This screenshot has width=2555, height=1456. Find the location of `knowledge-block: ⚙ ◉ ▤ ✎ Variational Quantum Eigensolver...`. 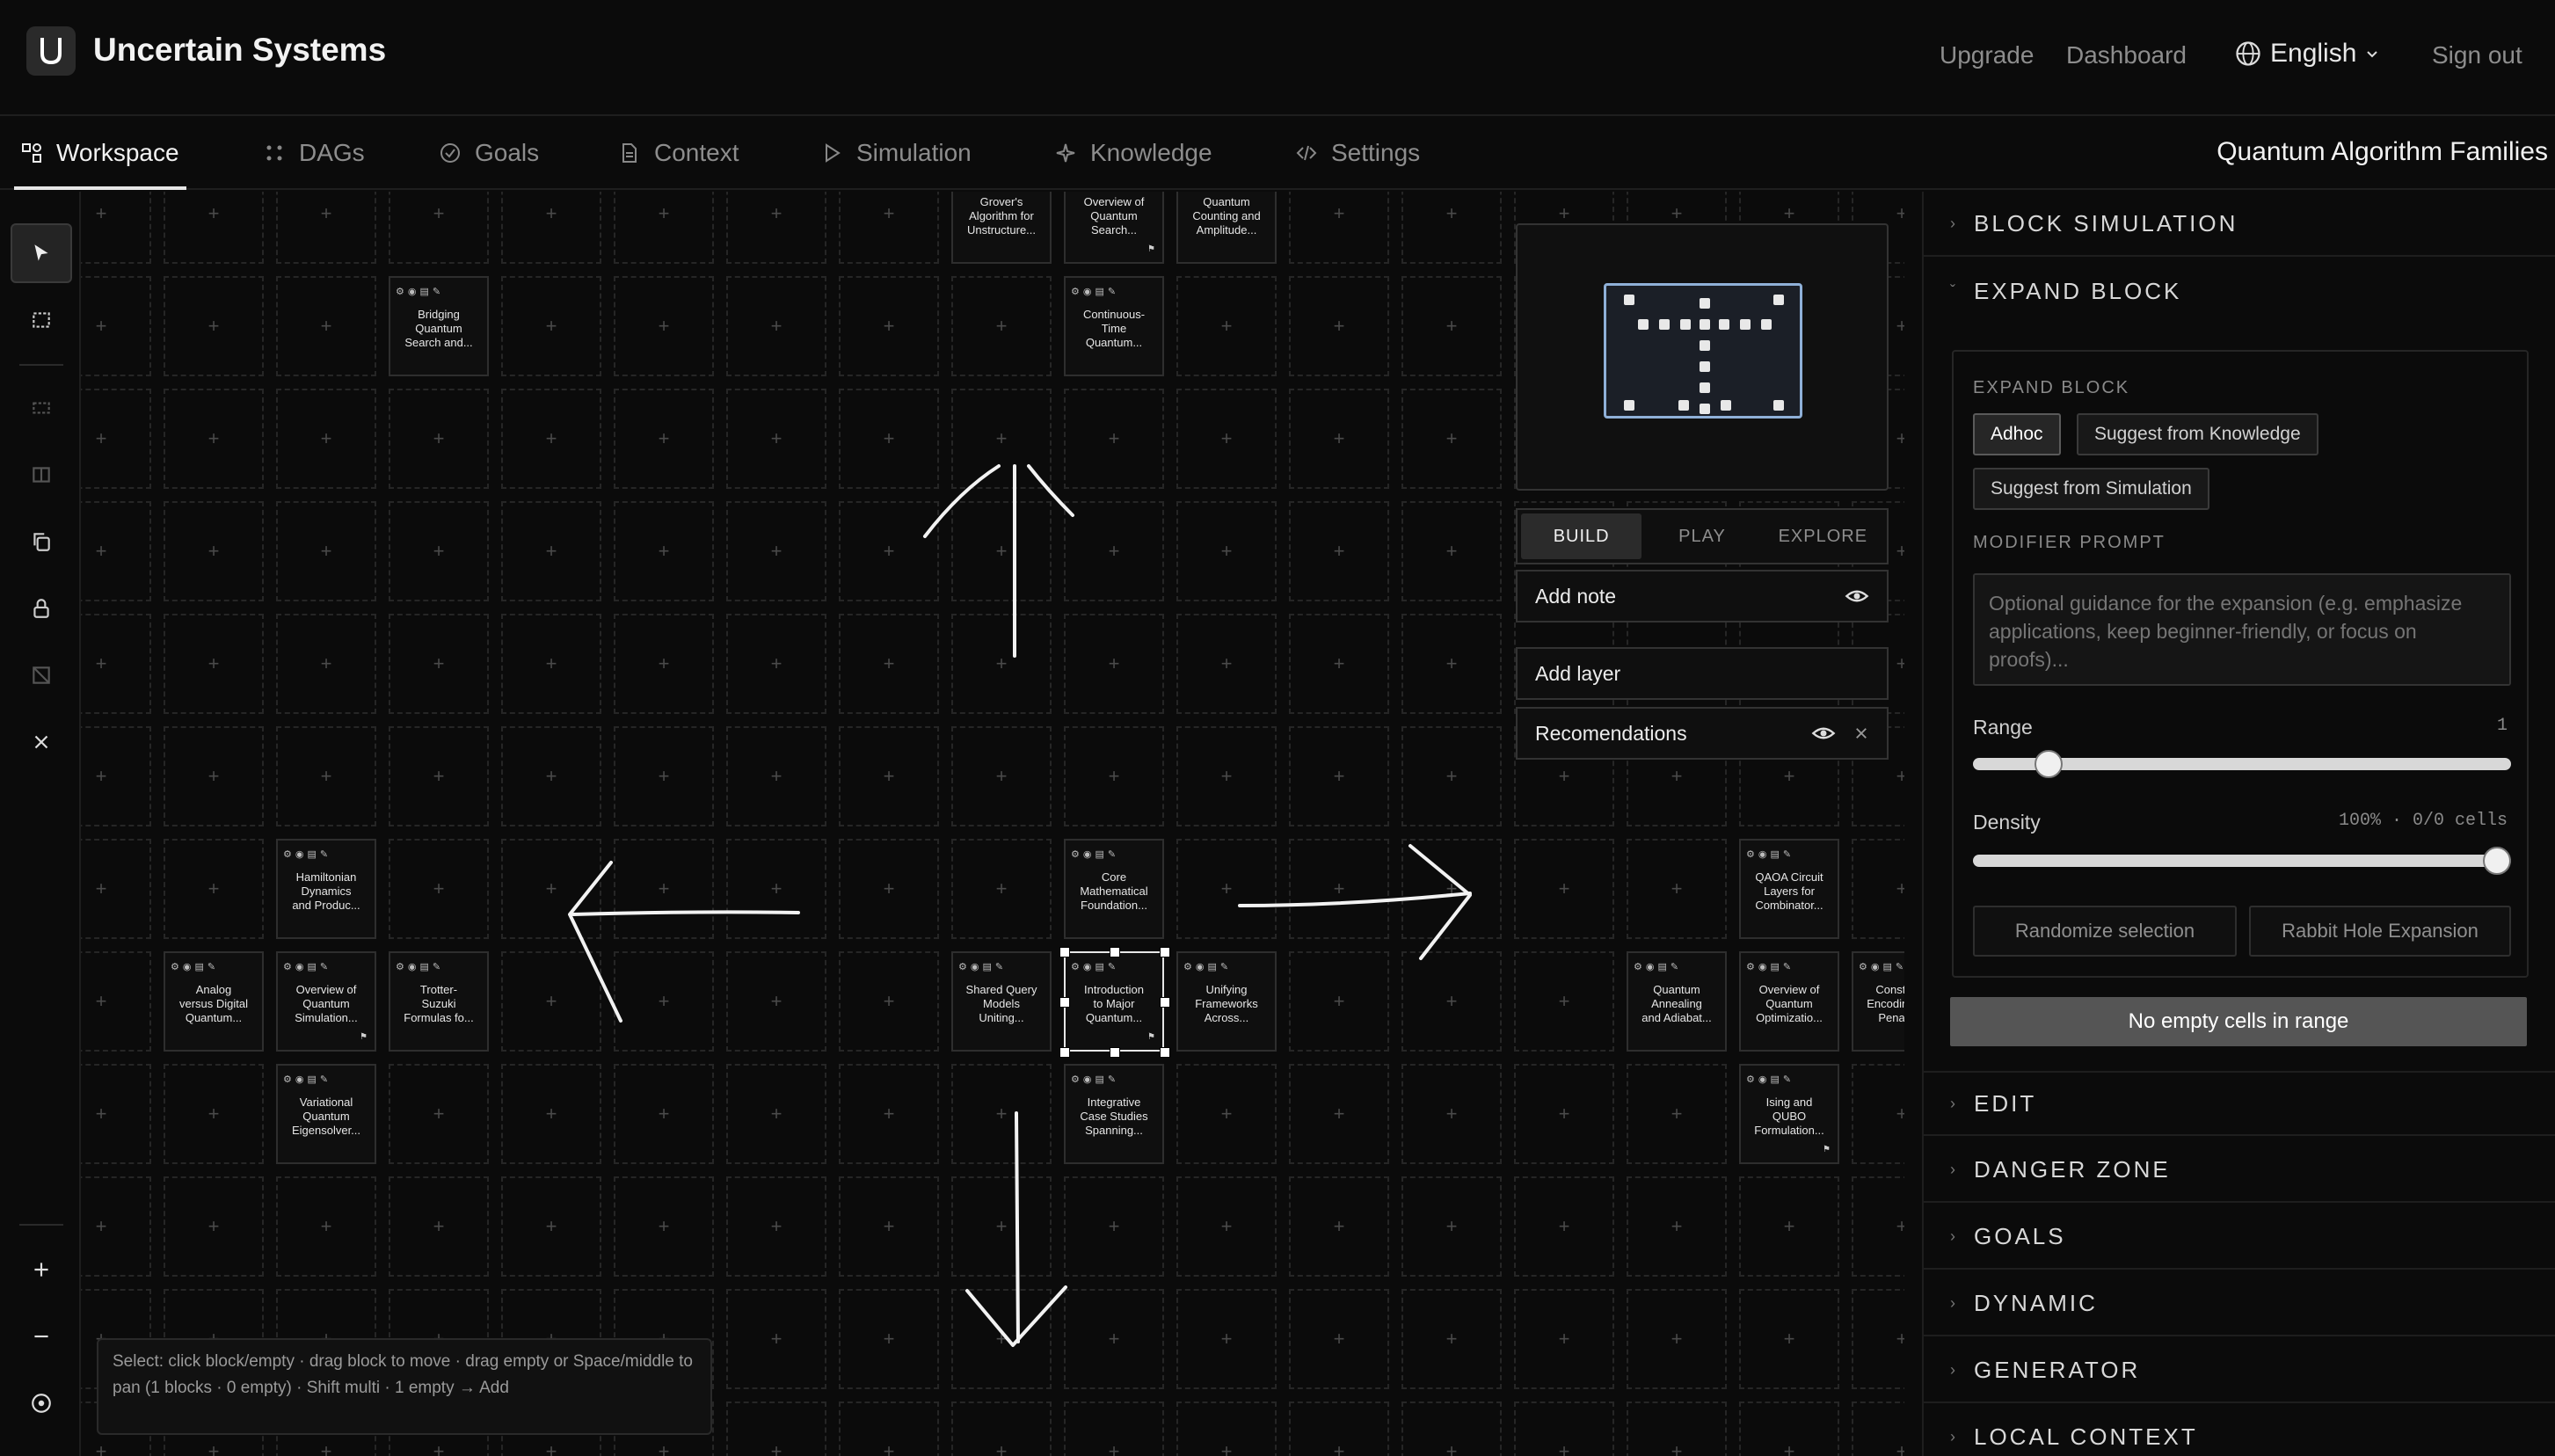

knowledge-block: ⚙ ◉ ▤ ✎ Variational Quantum Eigensolver... is located at coordinates (326, 1114).